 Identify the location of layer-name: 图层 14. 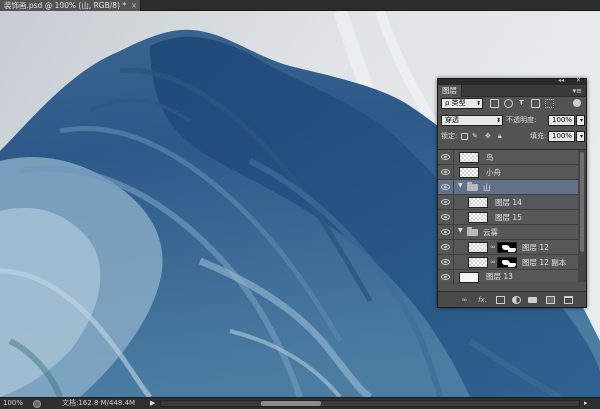
(508, 202).